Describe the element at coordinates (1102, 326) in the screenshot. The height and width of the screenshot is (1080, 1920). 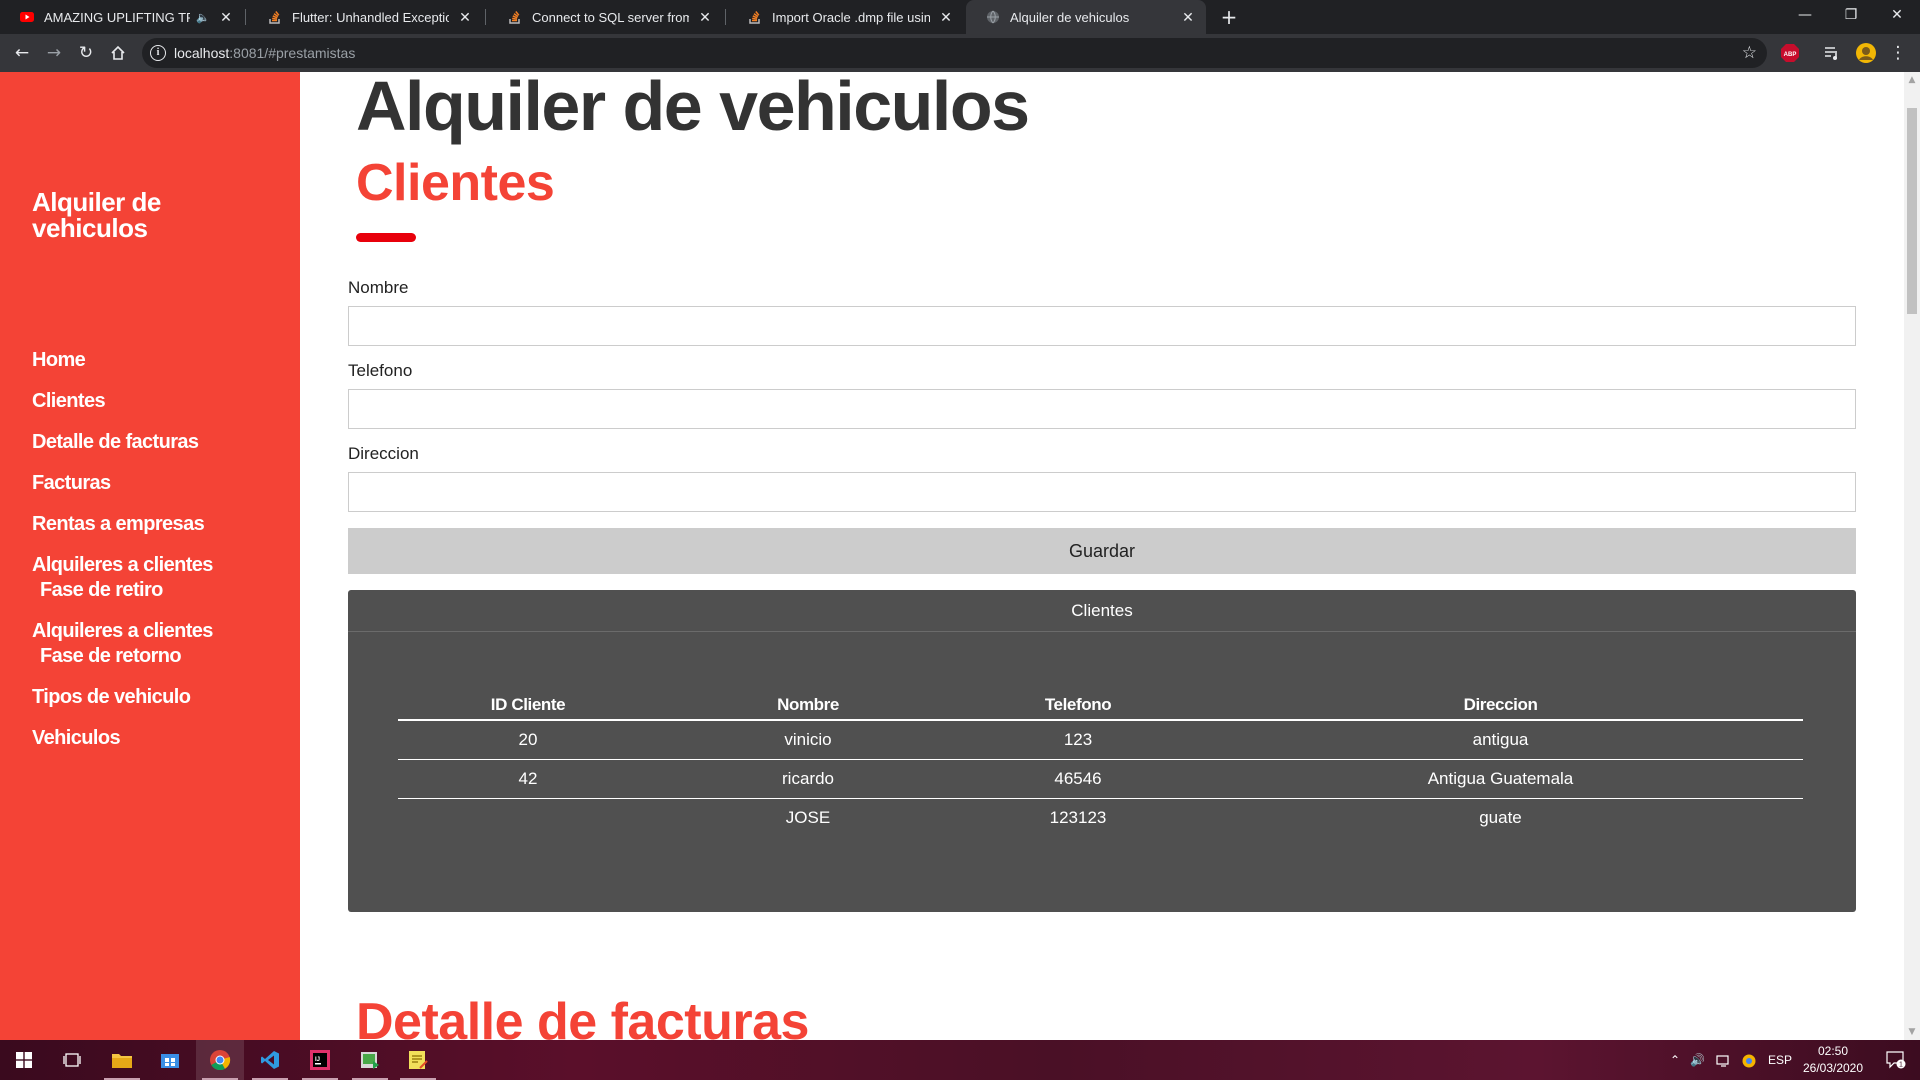
I see `nombre-input` at that location.